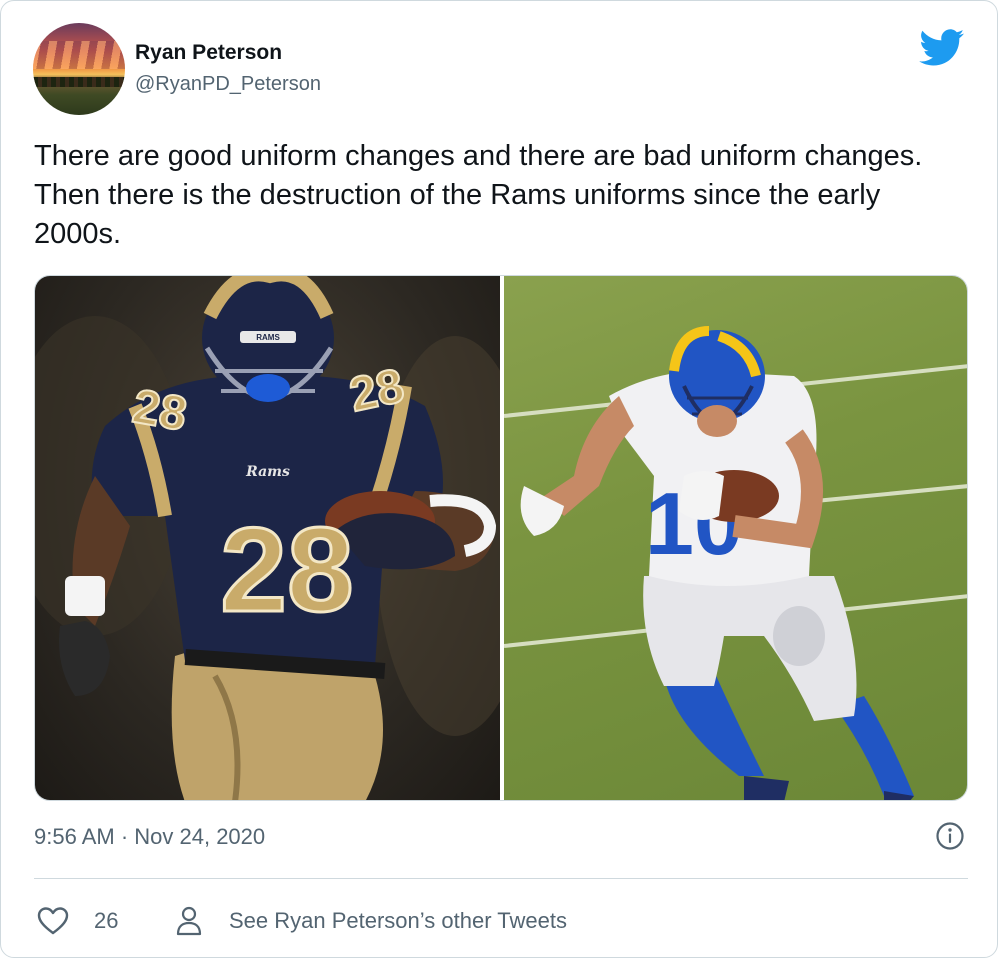 The image size is (1000, 960). Describe the element at coordinates (267, 472) in the screenshot. I see `jersey-wordmark: Rams` at that location.